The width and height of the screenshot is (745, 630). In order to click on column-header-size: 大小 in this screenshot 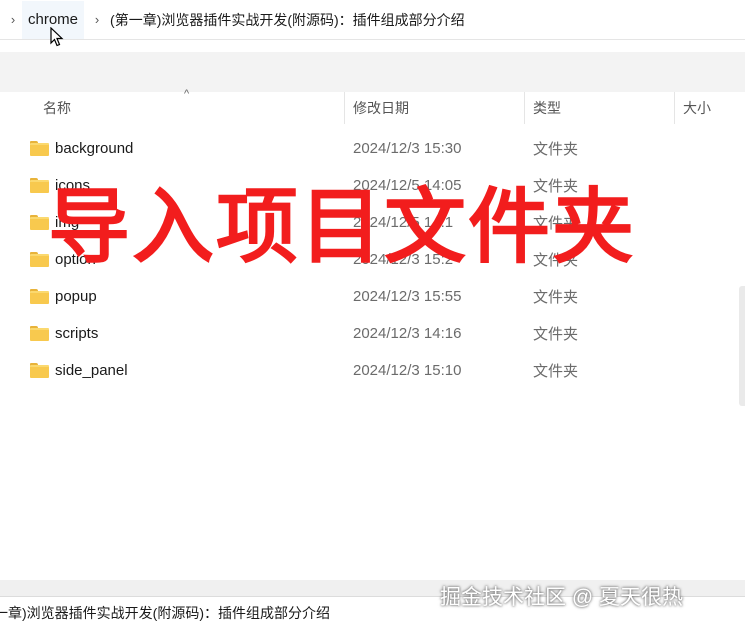, I will do `click(710, 108)`.